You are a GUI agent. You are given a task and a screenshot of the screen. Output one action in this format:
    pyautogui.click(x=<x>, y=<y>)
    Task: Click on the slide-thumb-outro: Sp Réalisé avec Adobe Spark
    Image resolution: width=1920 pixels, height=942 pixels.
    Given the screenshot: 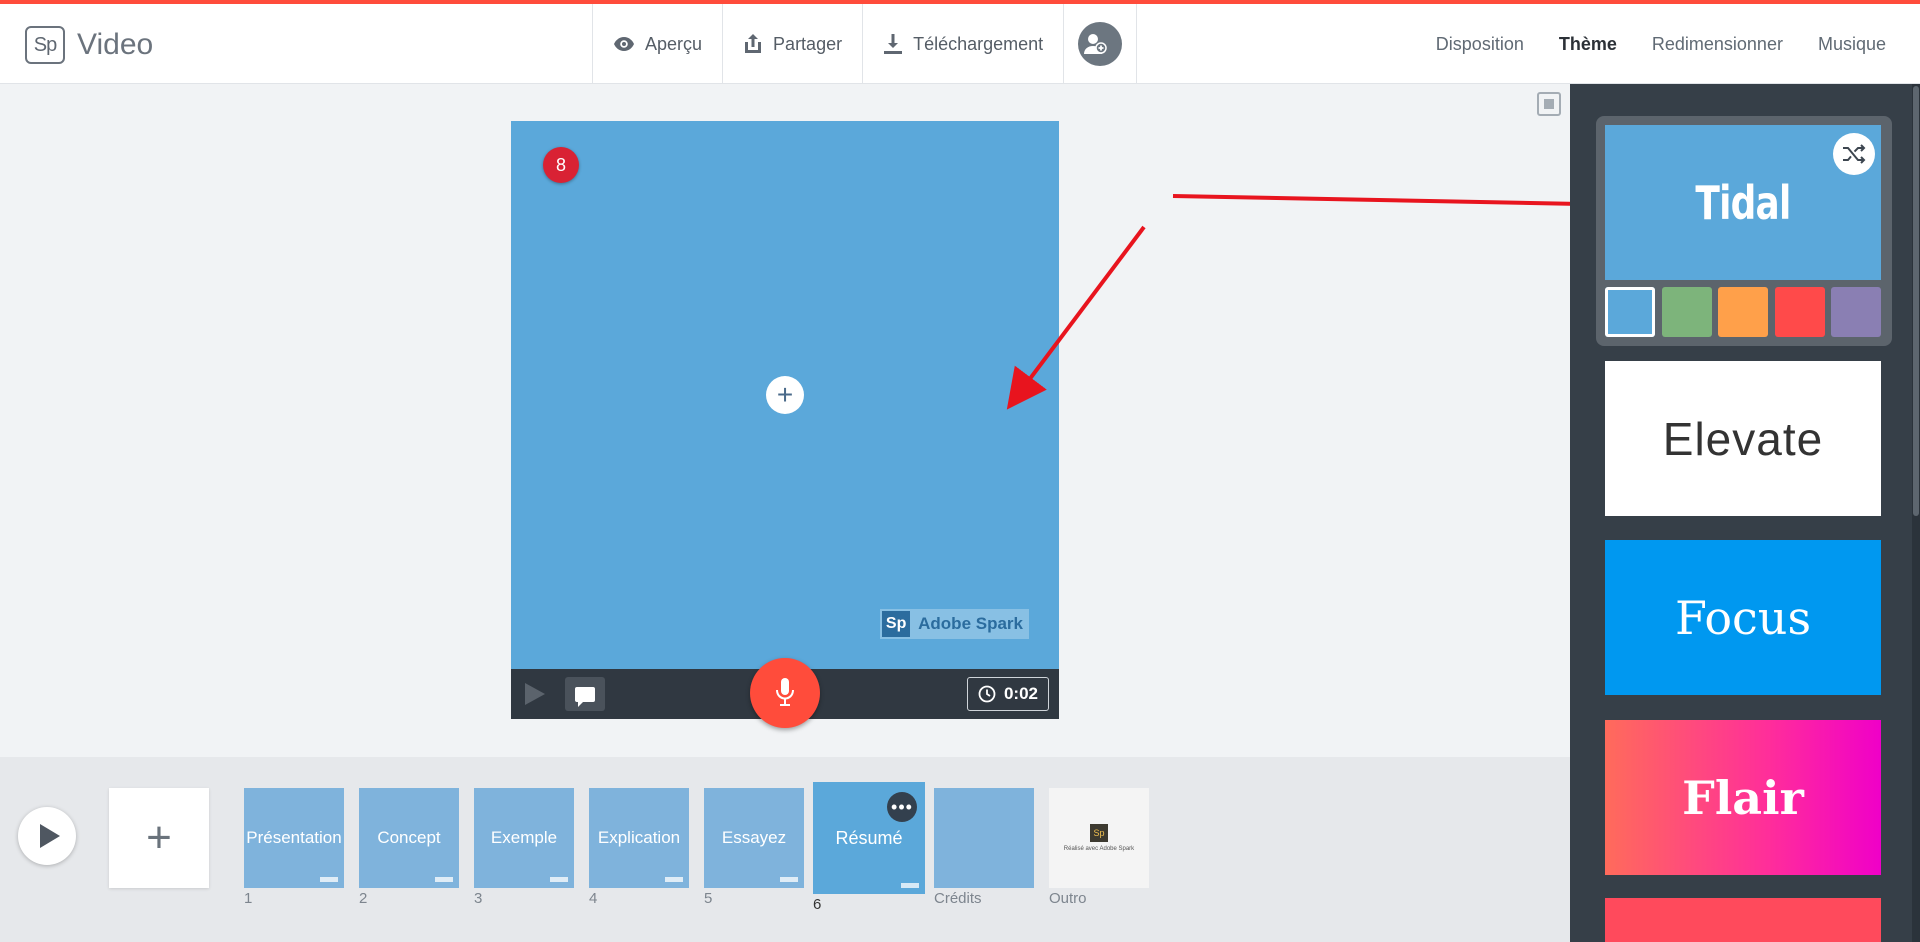 What is the action you would take?
    pyautogui.click(x=1099, y=838)
    